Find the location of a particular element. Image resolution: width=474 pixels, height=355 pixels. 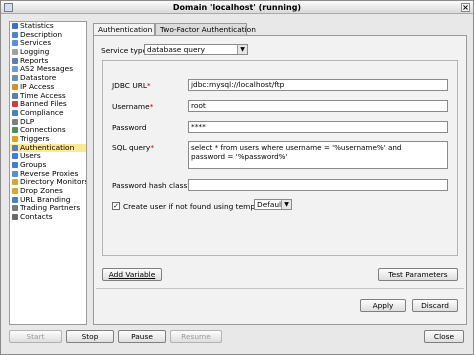

sidebar-item-label: Services is located at coordinates (36, 43).